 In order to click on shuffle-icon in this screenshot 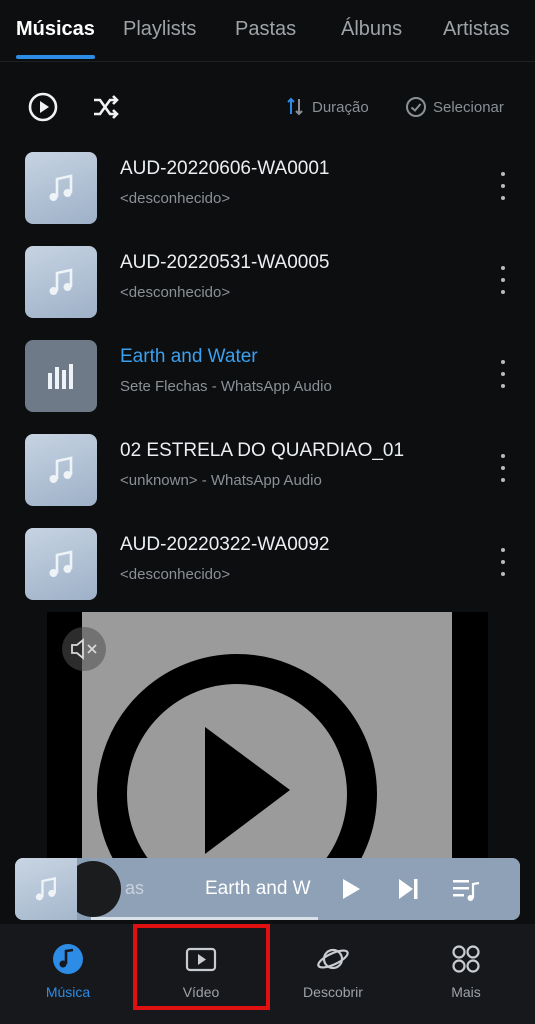, I will do `click(106, 107)`.